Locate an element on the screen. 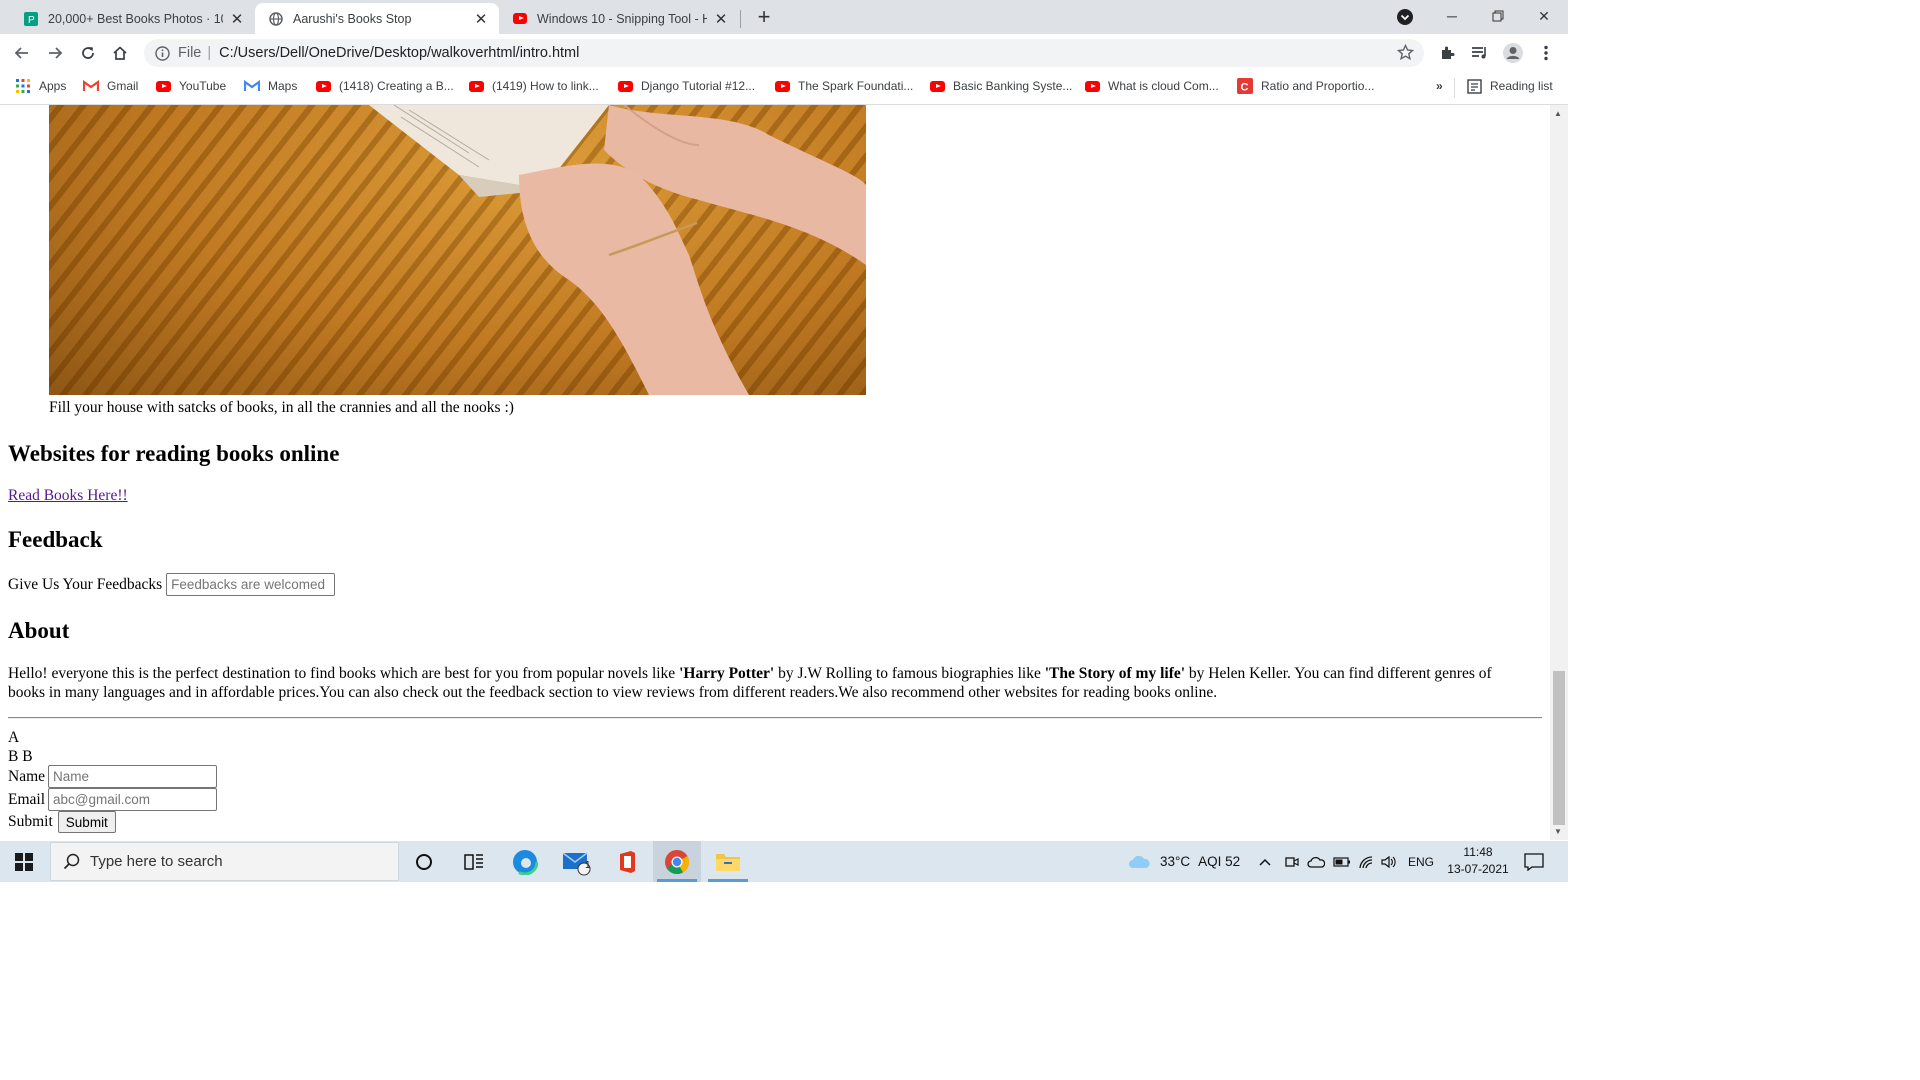  notifications-button is located at coordinates (1534, 861).